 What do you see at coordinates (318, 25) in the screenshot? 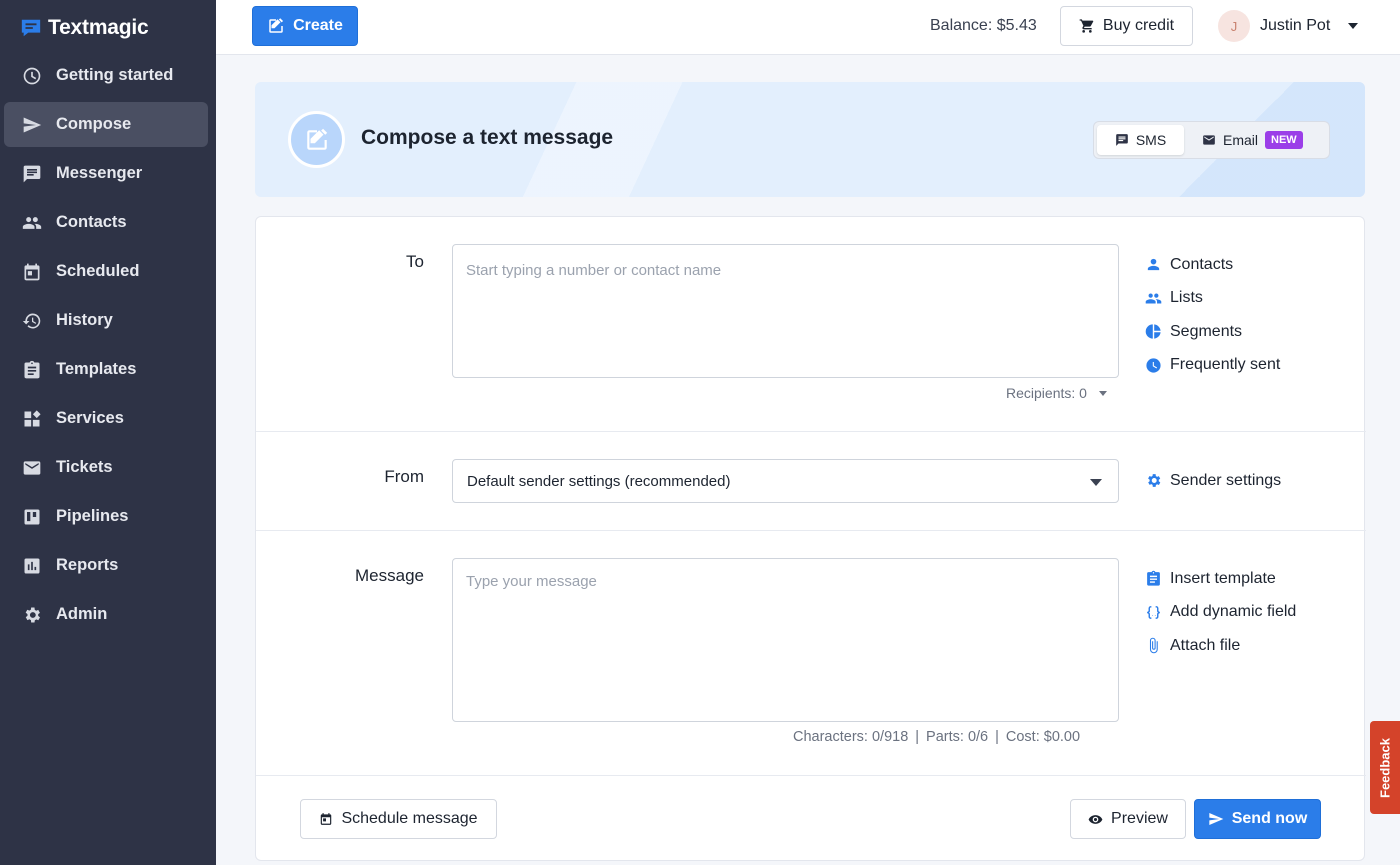
I see `create-button-label: Create` at bounding box center [318, 25].